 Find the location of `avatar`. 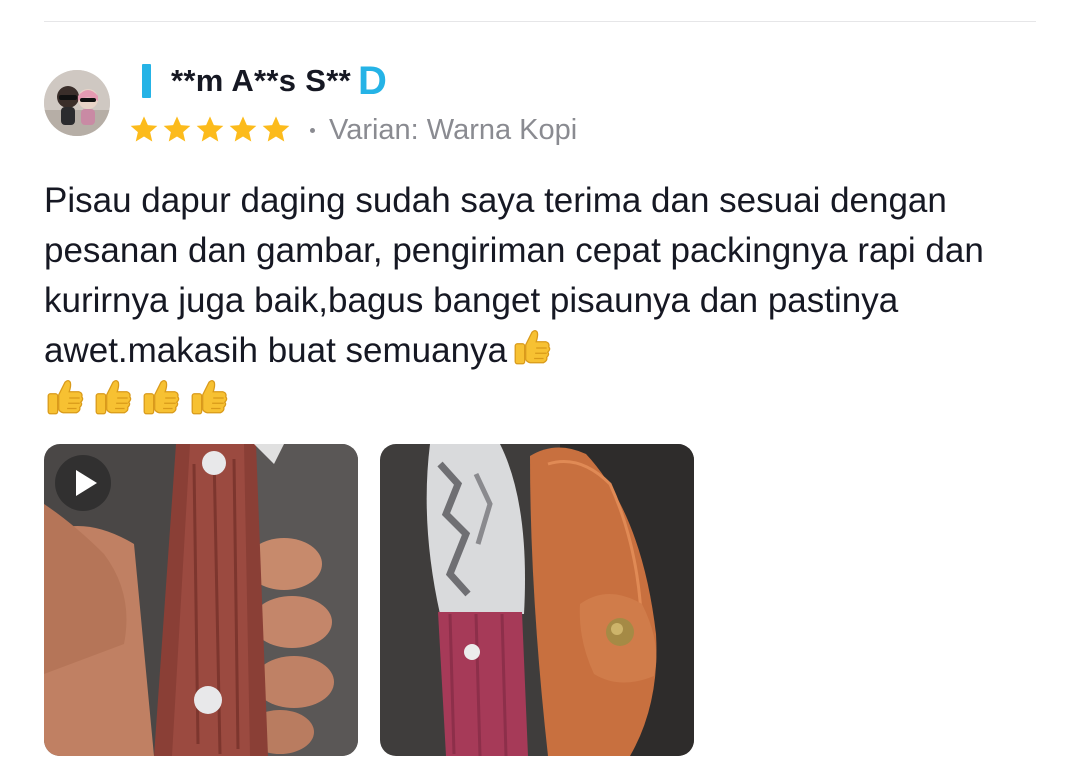

avatar is located at coordinates (77, 103).